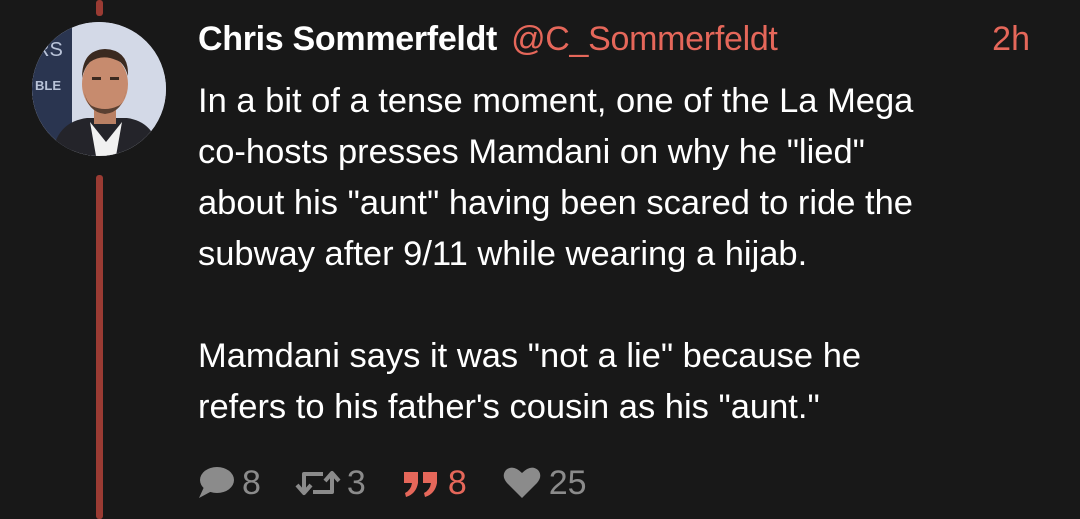 Image resolution: width=1080 pixels, height=519 pixels. I want to click on quote-button: 8, so click(433, 483).